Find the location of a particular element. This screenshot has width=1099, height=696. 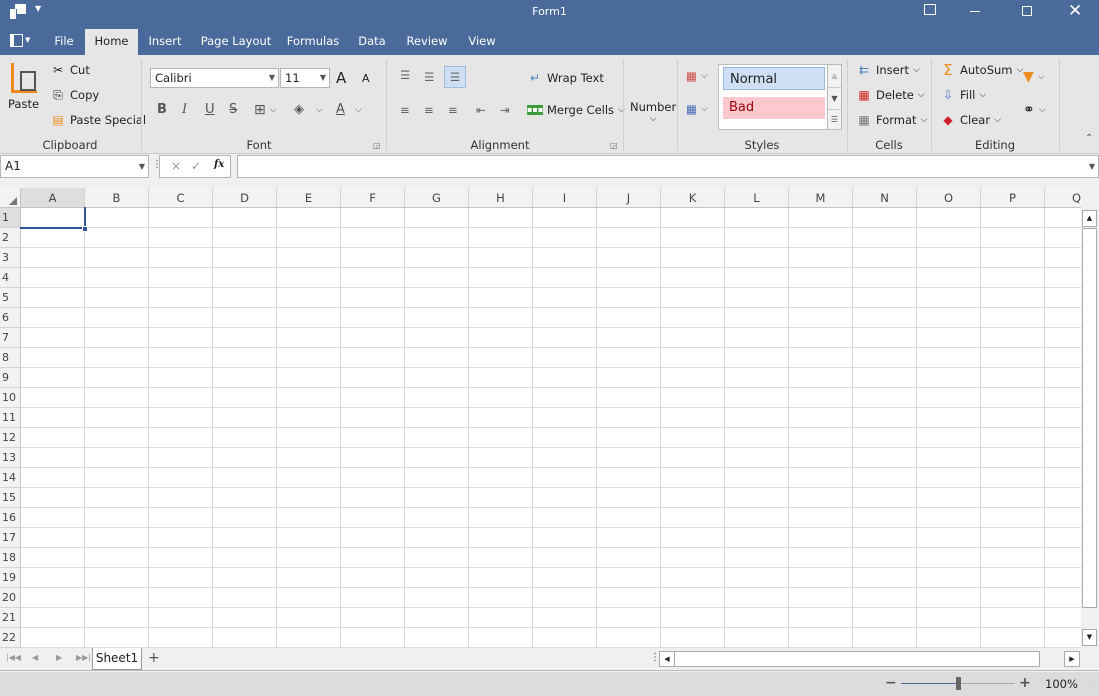

name-box: A1 ▼ is located at coordinates (74, 166).